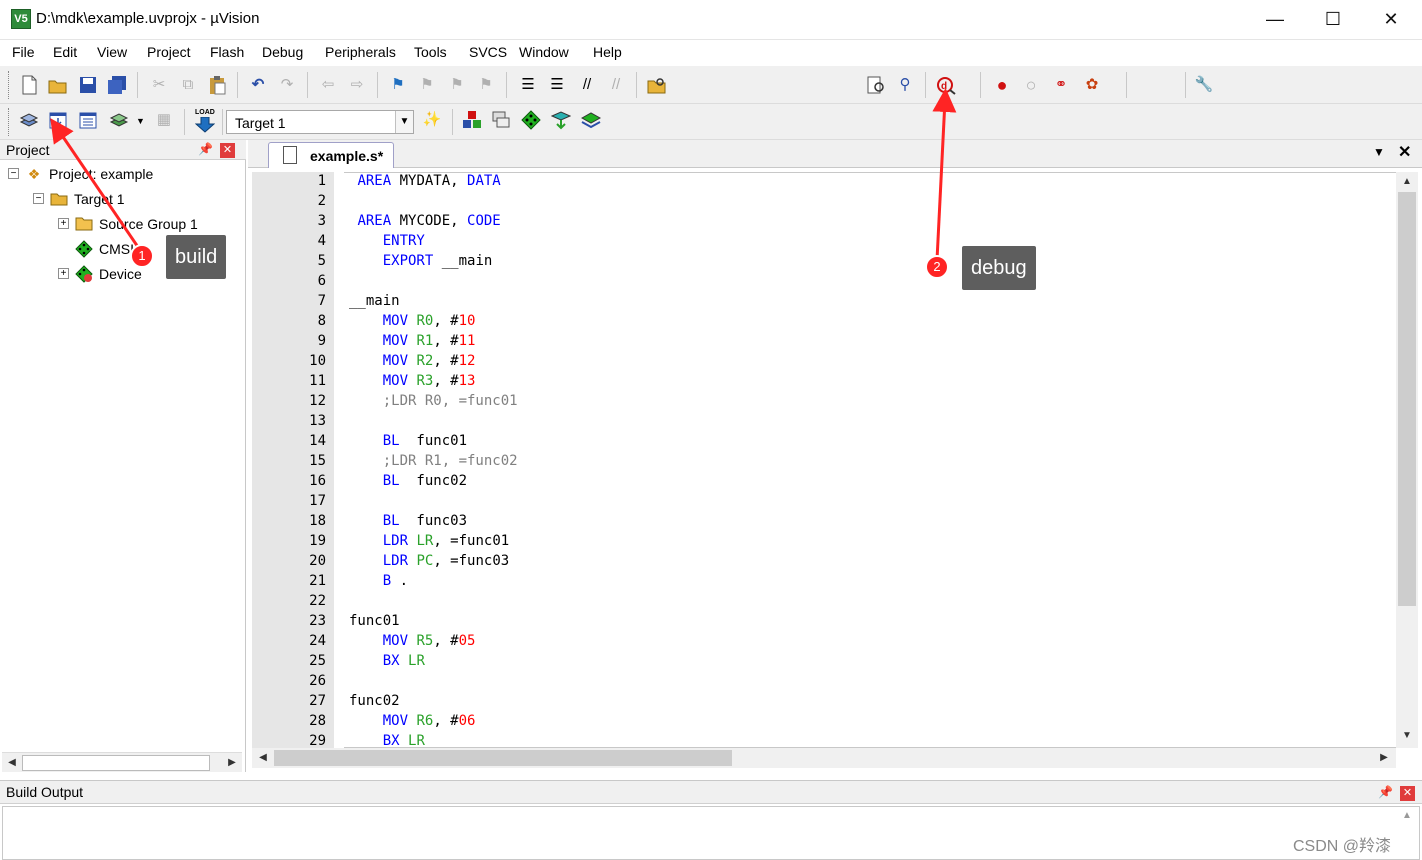 The width and height of the screenshot is (1422, 860). What do you see at coordinates (937, 267) in the screenshot?
I see `debug-annotation-badge: 2` at bounding box center [937, 267].